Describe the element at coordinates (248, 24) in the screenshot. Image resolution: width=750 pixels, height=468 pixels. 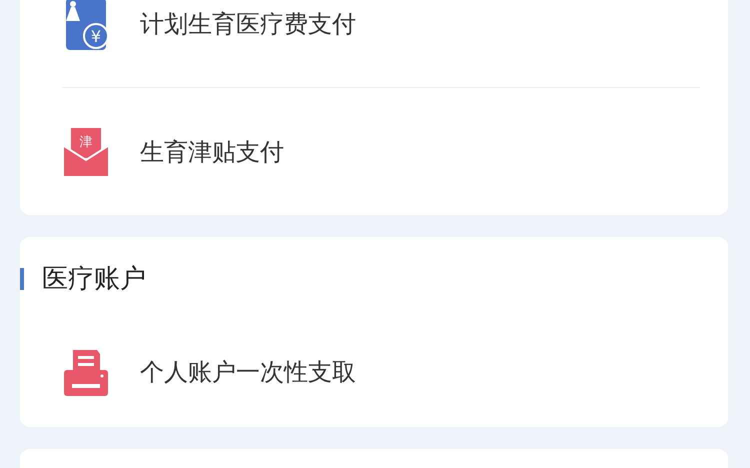
I see `menu-item-link: 计划生育医疗费支付` at that location.